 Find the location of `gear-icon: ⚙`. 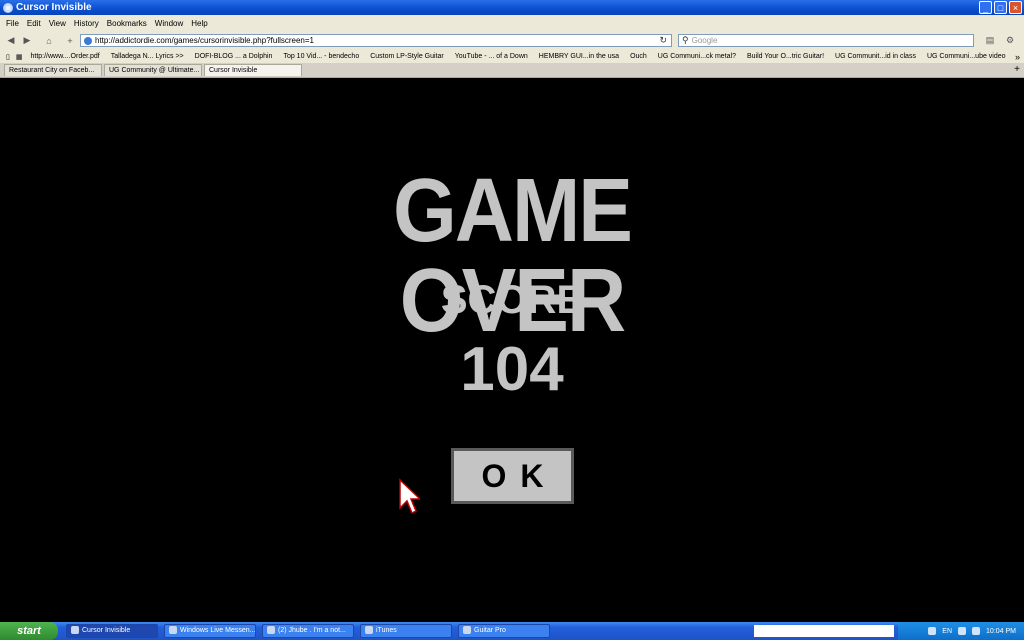

gear-icon: ⚙ is located at coordinates (1010, 40).